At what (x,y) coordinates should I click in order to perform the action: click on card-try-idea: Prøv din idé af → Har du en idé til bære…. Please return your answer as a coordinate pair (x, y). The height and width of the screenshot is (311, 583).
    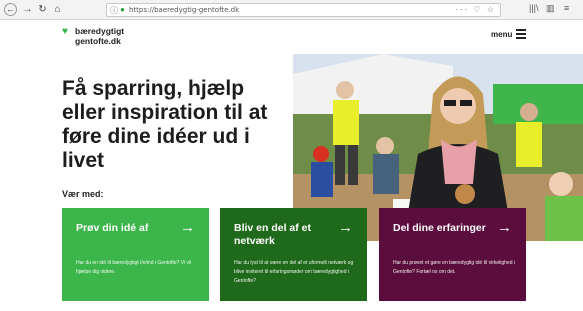
    Looking at the image, I should click on (135, 254).